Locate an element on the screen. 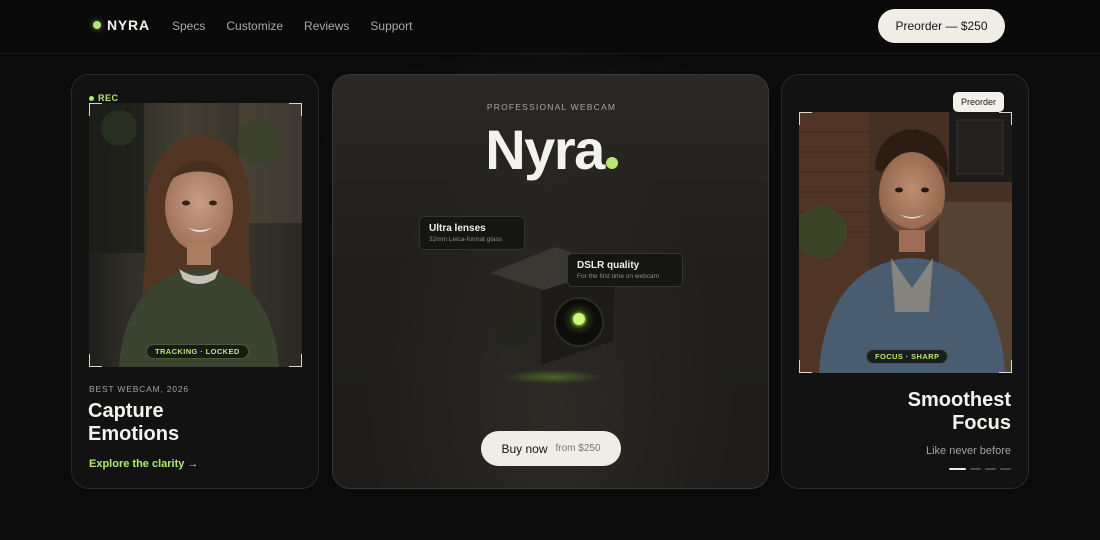 This screenshot has height=540, width=1100. woman-portrait-illustration is located at coordinates (195, 235).